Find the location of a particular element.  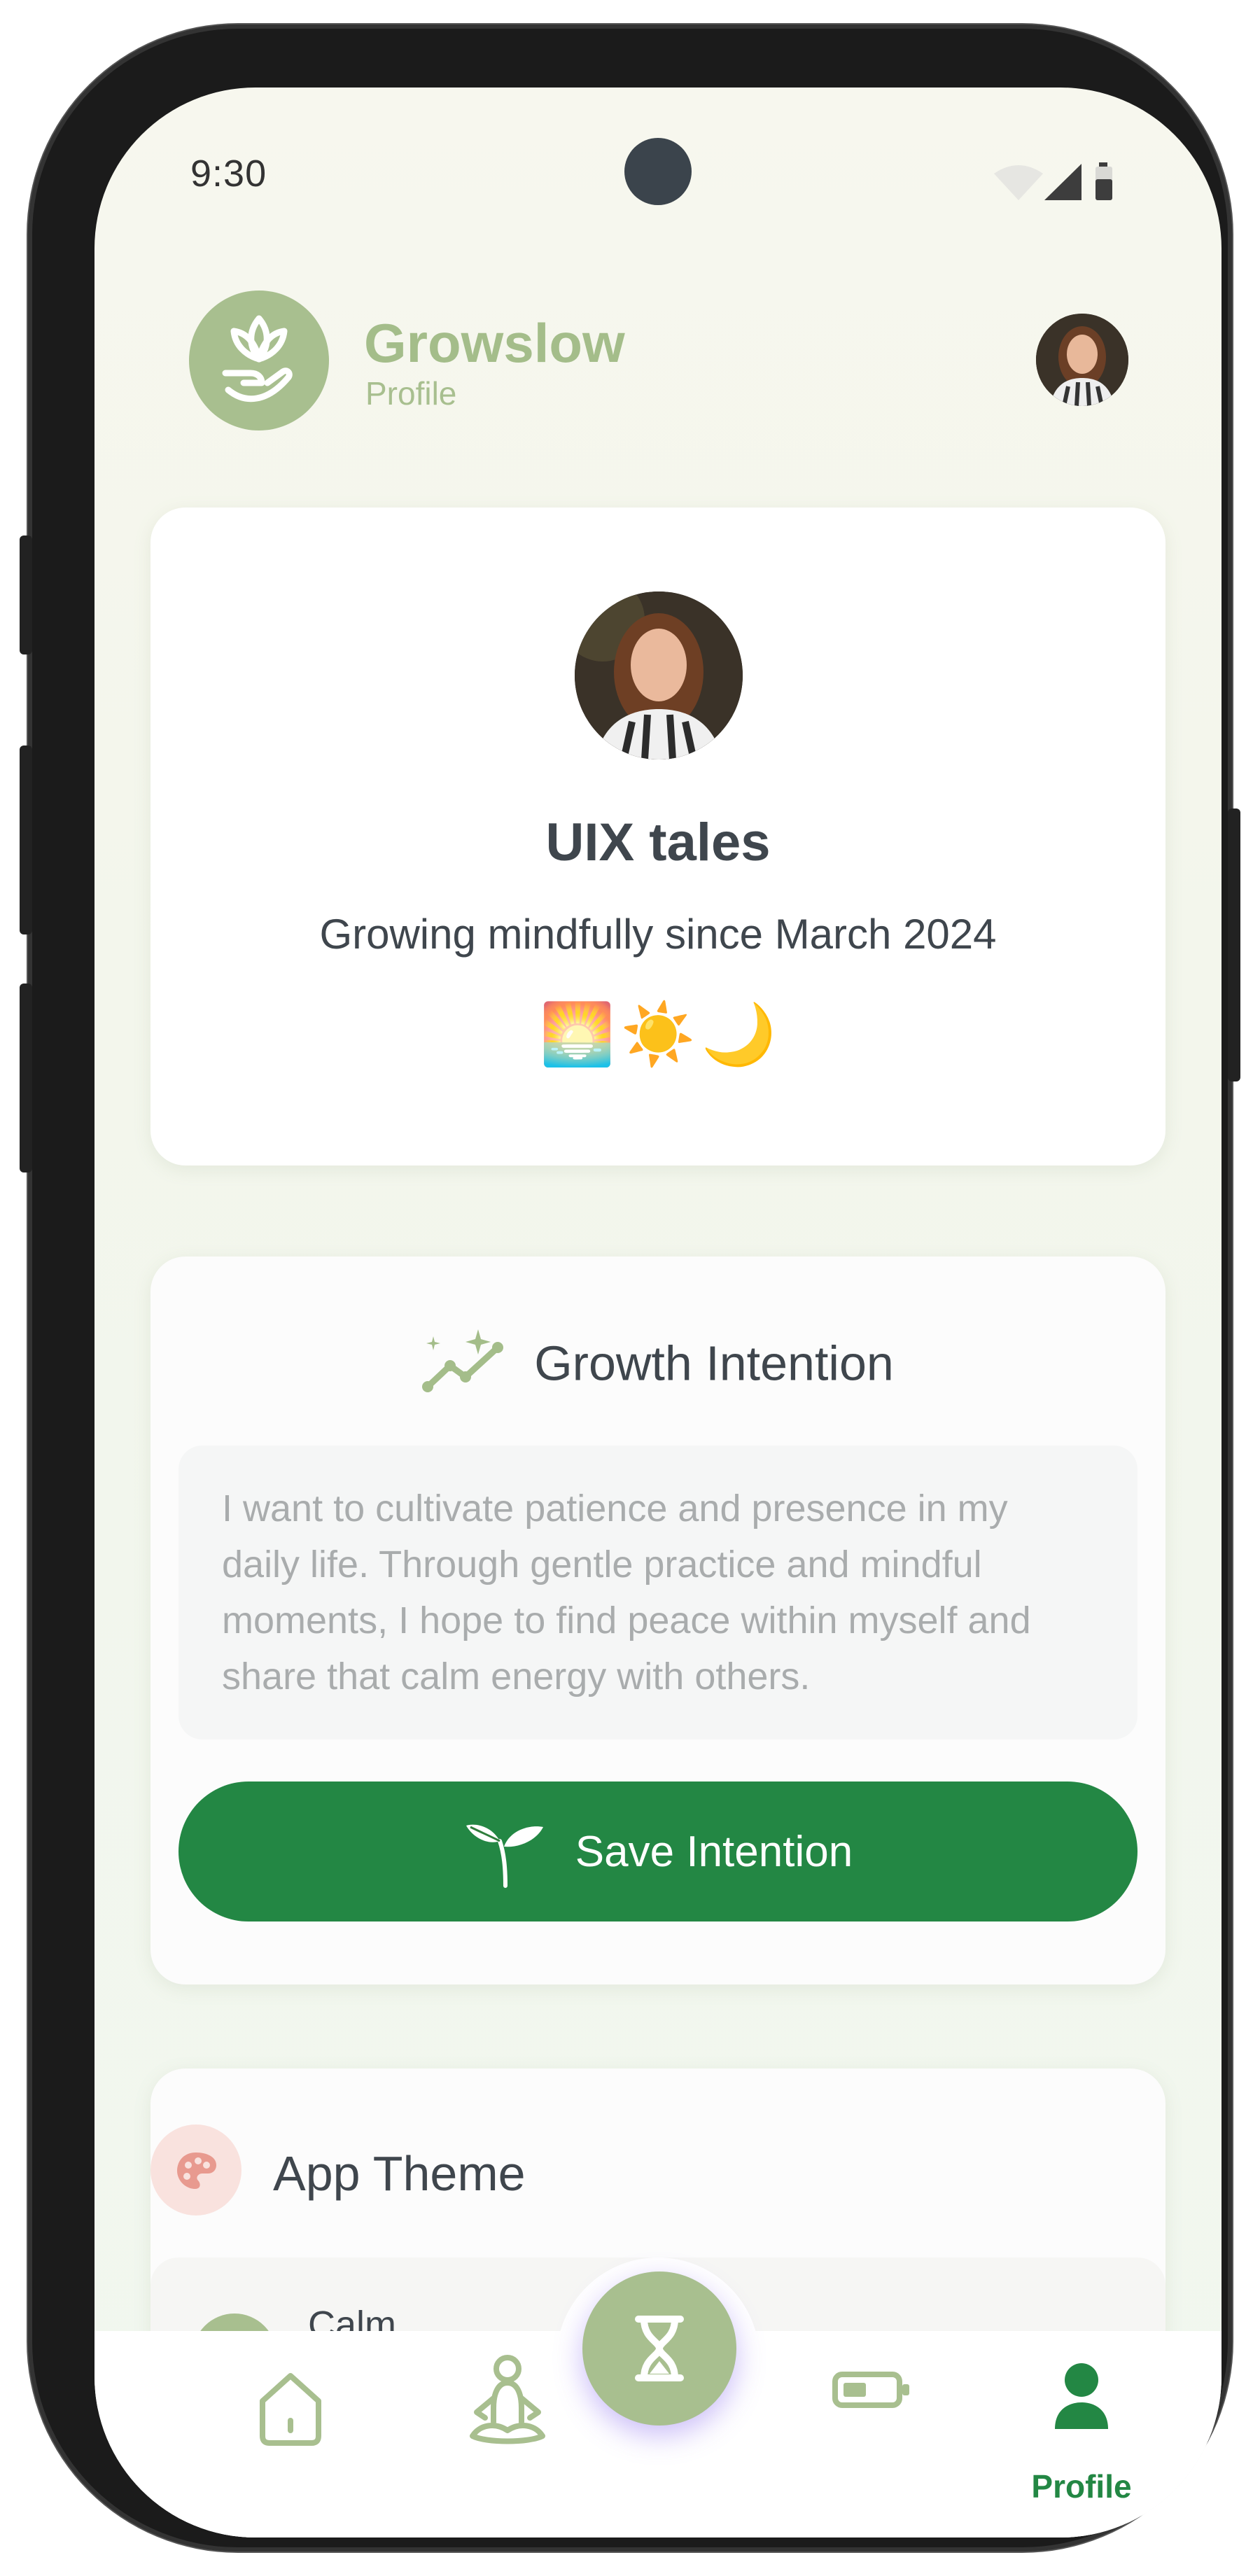

save-intention-button: Save Intention is located at coordinates (658, 1851).